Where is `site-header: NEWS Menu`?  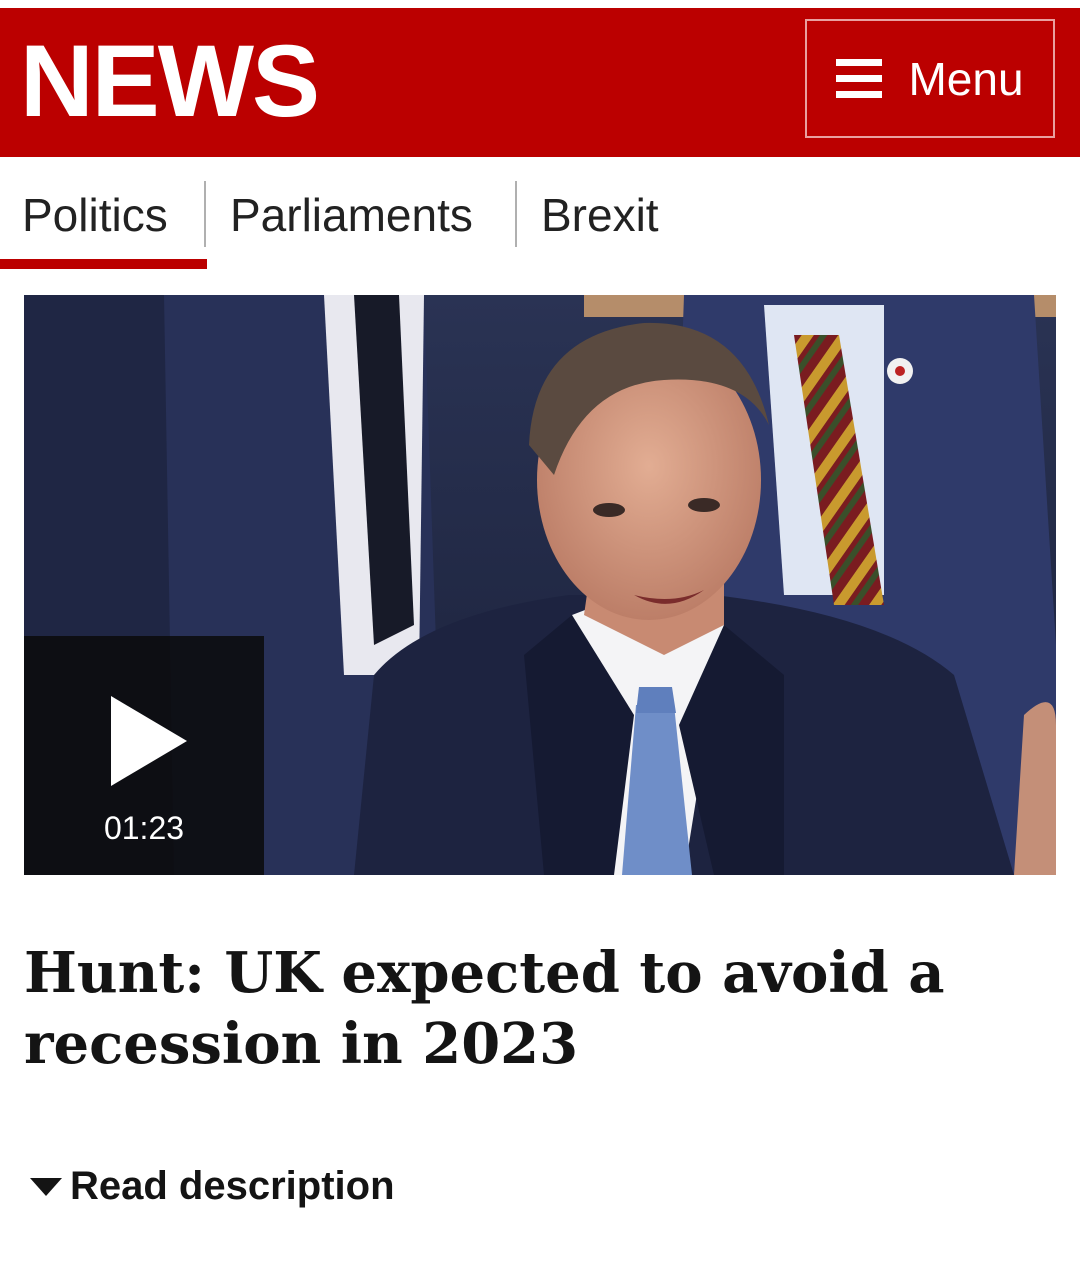 site-header: NEWS Menu is located at coordinates (540, 82).